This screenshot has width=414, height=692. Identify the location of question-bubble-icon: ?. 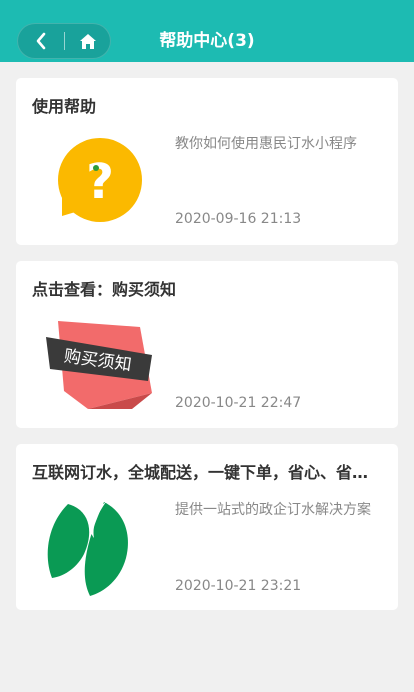
(100, 180).